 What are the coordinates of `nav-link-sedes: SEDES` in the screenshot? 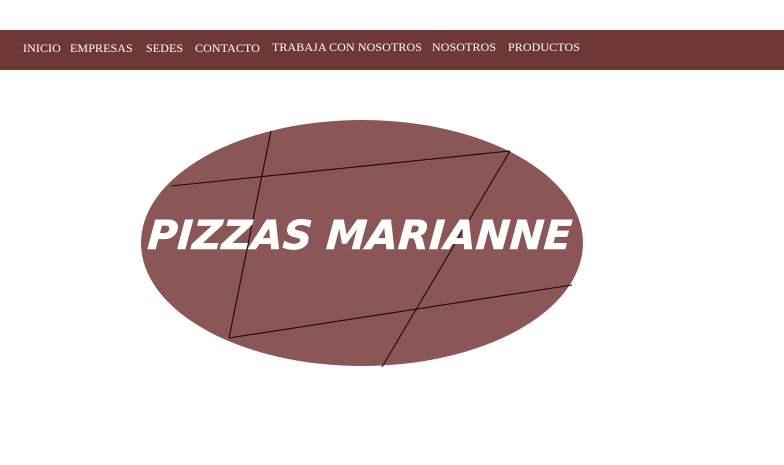 It's located at (164, 48).